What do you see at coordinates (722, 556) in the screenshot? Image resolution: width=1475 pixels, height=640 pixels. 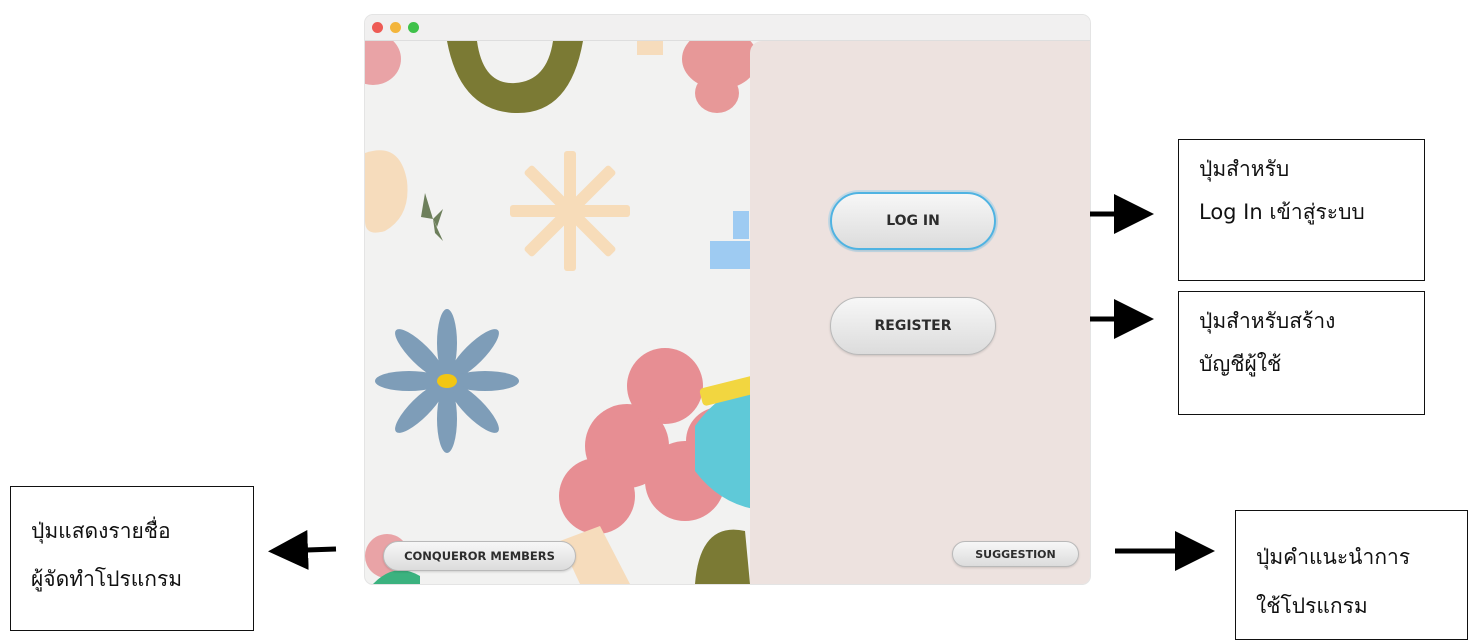 I see `olive-shape-bottom` at bounding box center [722, 556].